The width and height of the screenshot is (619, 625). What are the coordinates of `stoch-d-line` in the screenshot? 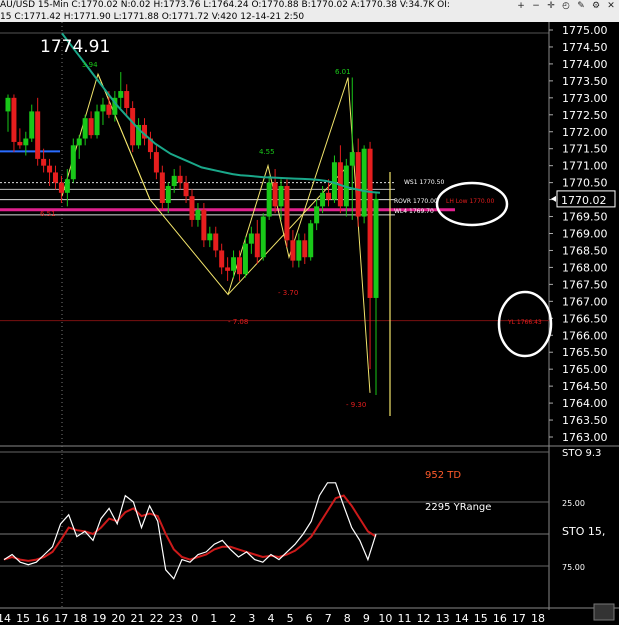 It's located at (190, 528).